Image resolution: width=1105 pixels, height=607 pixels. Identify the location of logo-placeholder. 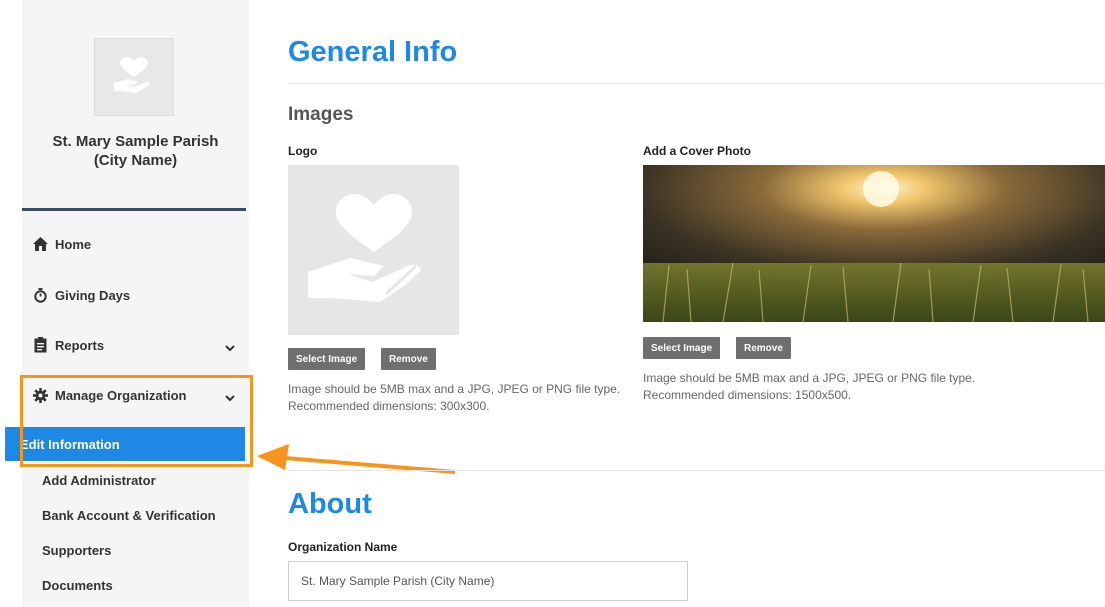
(373, 250).